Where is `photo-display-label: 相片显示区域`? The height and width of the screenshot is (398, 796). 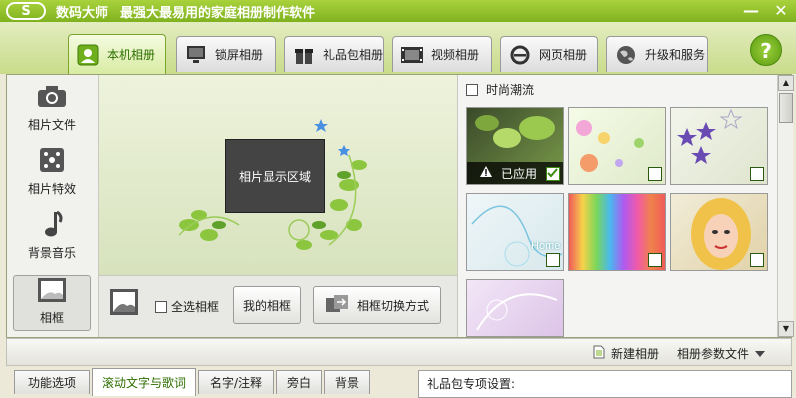 photo-display-label: 相片显示区域 is located at coordinates (274, 176).